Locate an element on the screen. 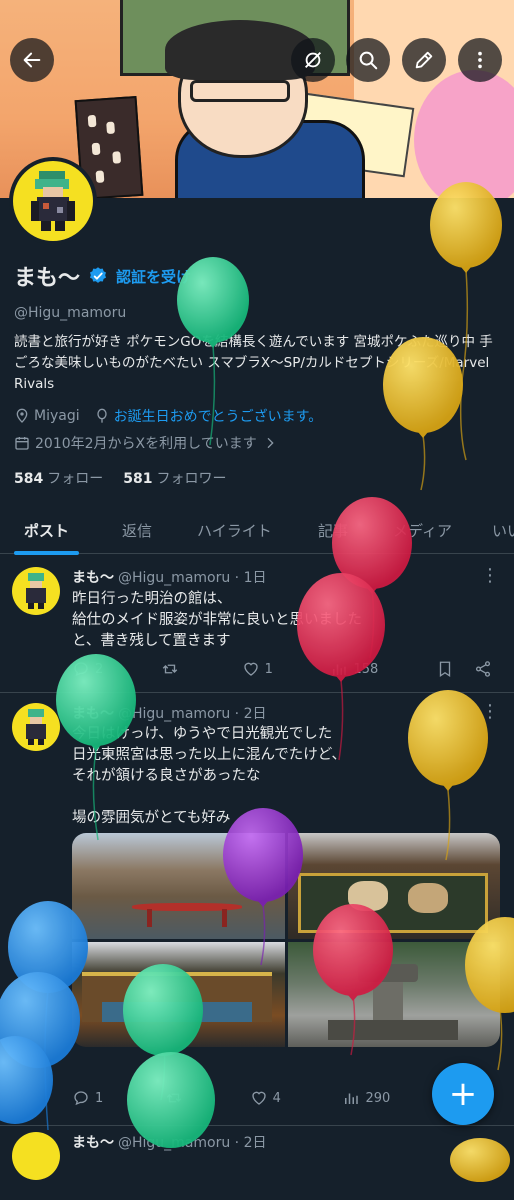 Image resolution: width=514 pixels, height=1200 pixels. tweet-photo-grid is located at coordinates (286, 940).